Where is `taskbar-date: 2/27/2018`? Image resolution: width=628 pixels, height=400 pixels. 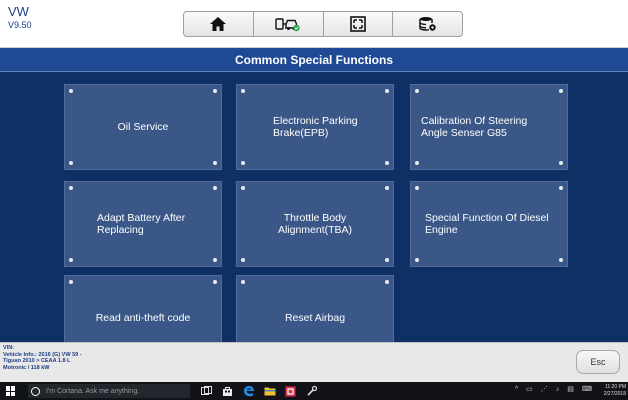 taskbar-date: 2/27/2018 is located at coordinates (614, 394).